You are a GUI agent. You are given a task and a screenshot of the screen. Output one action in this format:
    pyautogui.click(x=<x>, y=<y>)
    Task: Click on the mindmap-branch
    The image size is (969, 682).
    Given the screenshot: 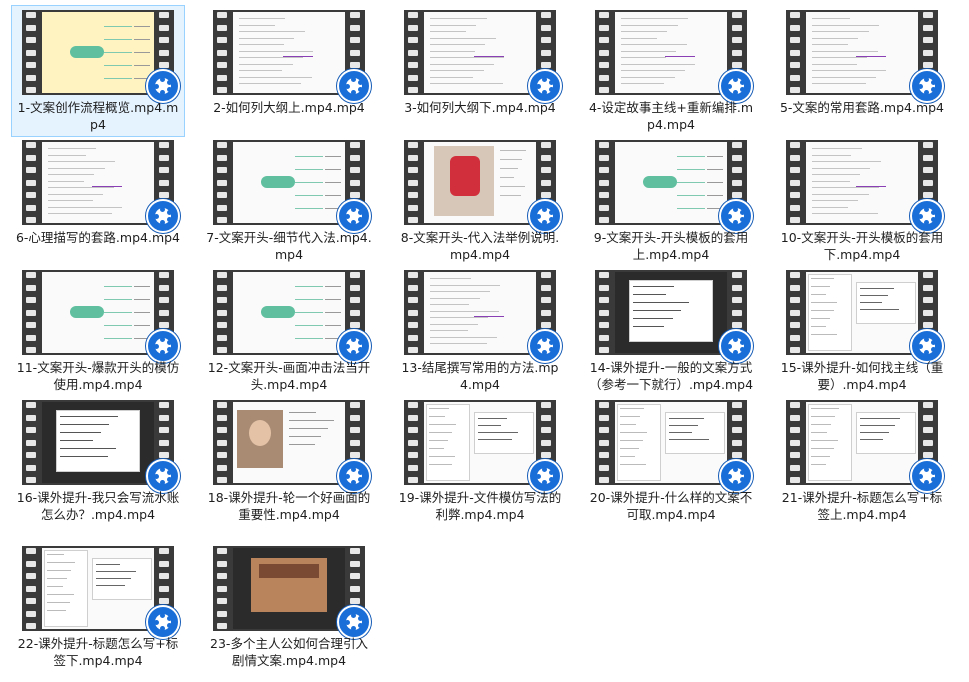 What is the action you would take?
    pyautogui.click(x=309, y=312)
    